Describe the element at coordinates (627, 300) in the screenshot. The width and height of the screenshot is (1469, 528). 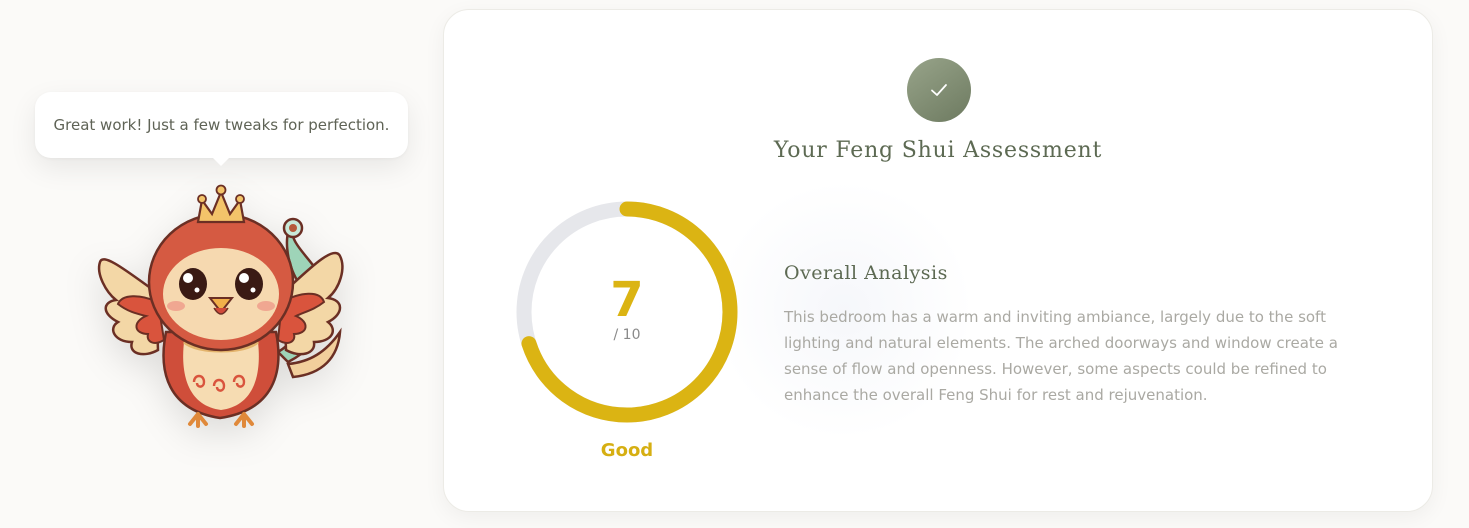
I see `score-value: 7` at that location.